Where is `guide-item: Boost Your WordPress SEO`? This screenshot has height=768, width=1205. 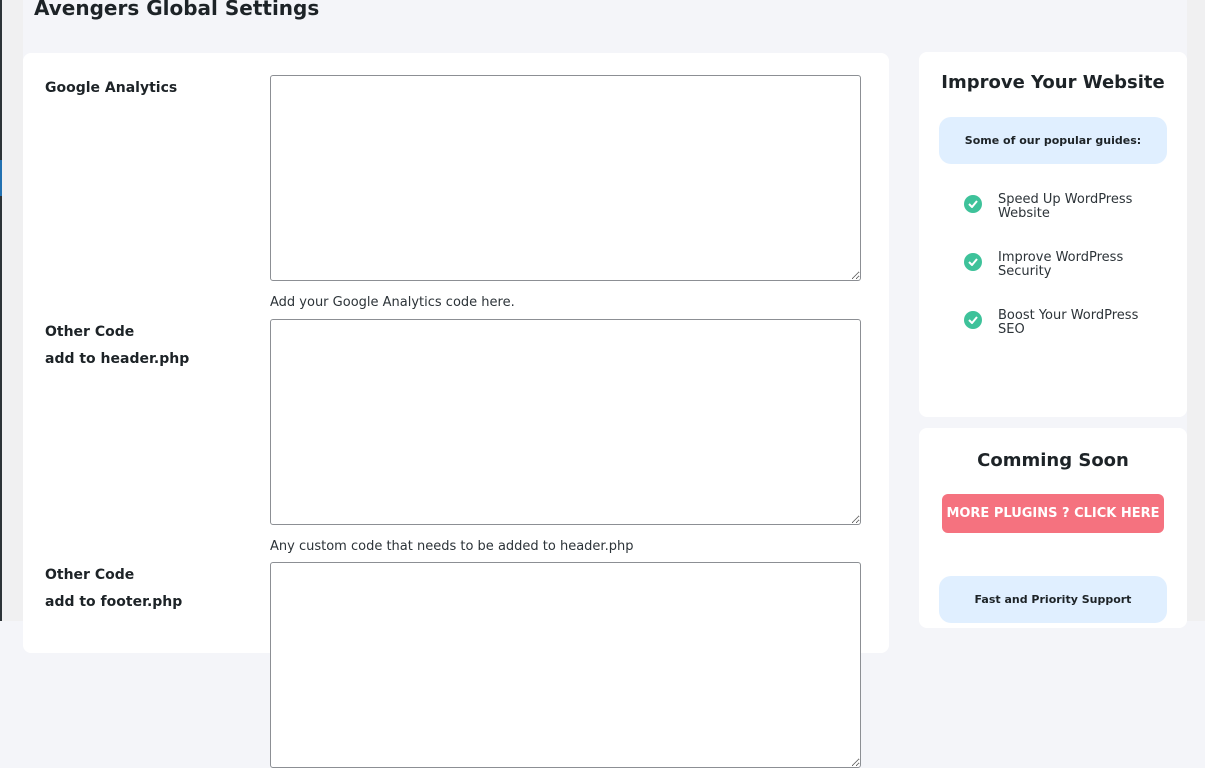
guide-item: Boost Your WordPress SEO is located at coordinates (1061, 323).